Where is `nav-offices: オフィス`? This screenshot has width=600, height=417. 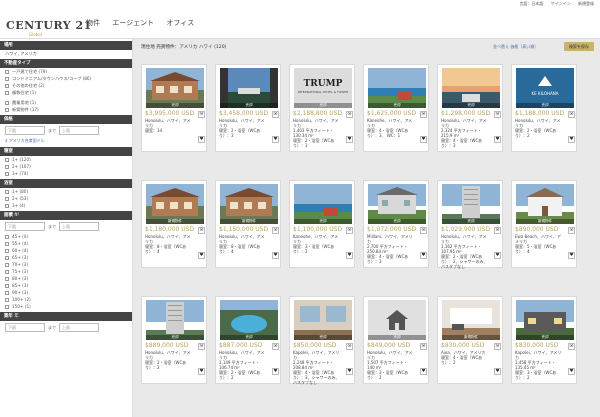 nav-offices: オフィス is located at coordinates (180, 23).